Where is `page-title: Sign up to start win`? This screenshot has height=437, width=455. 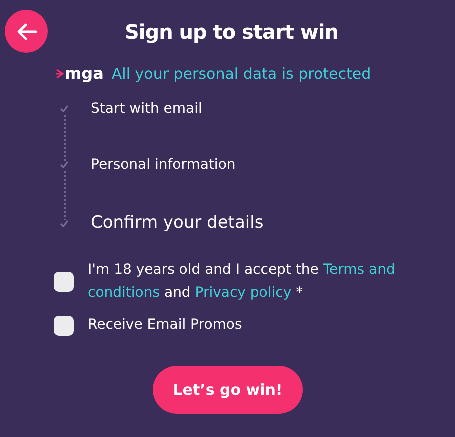 page-title: Sign up to start win is located at coordinates (231, 32).